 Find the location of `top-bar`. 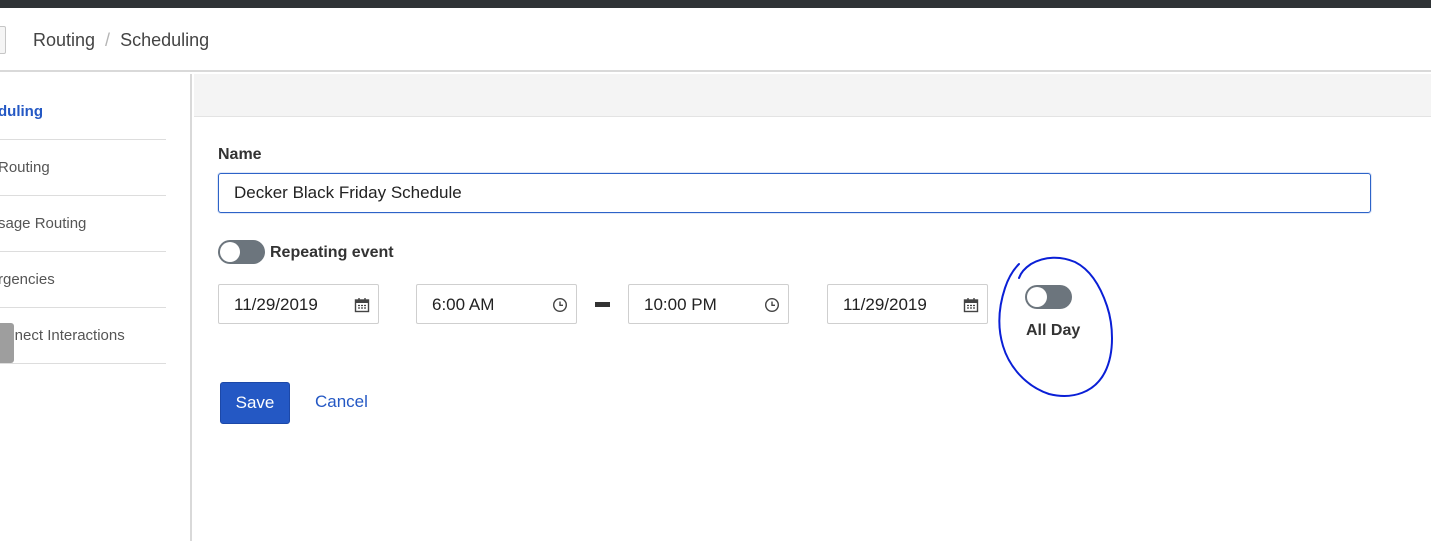

top-bar is located at coordinates (715, 4).